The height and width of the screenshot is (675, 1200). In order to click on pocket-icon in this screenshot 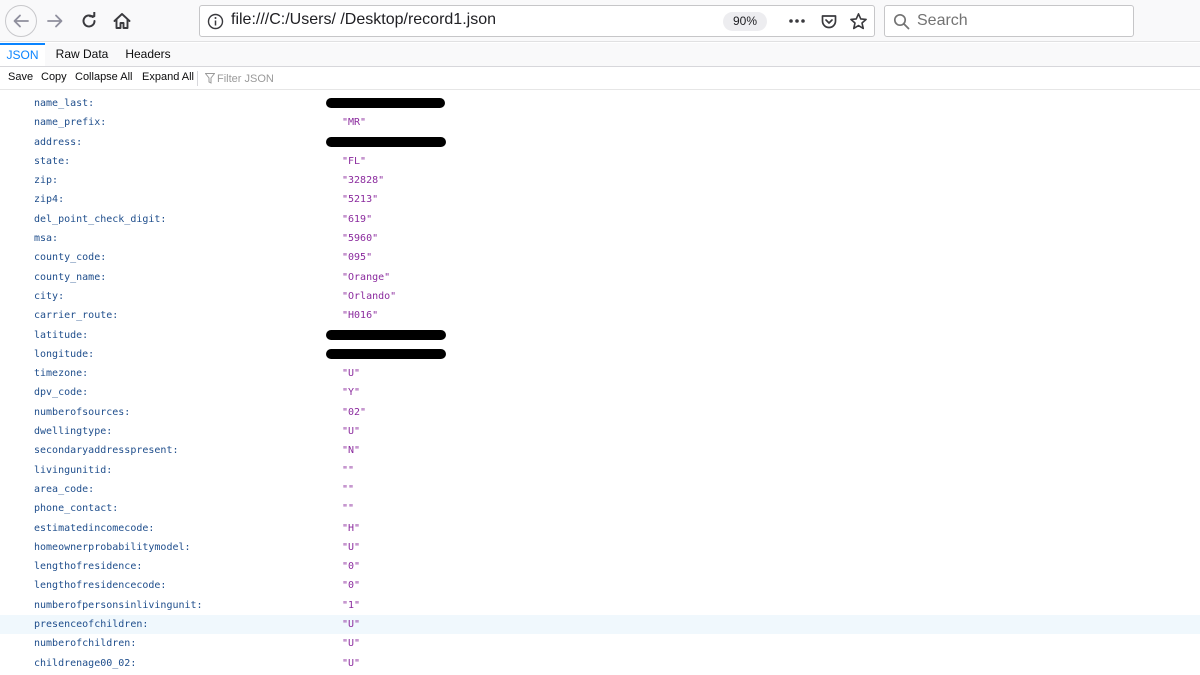, I will do `click(829, 22)`.